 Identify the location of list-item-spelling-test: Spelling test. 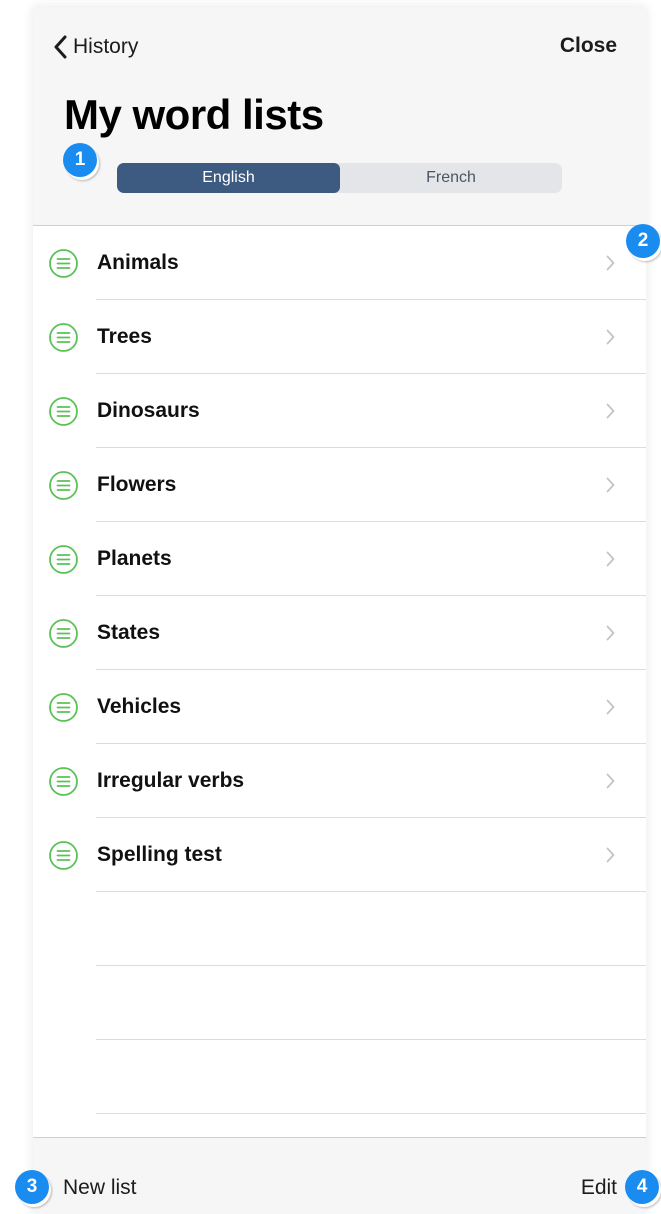
(339, 855).